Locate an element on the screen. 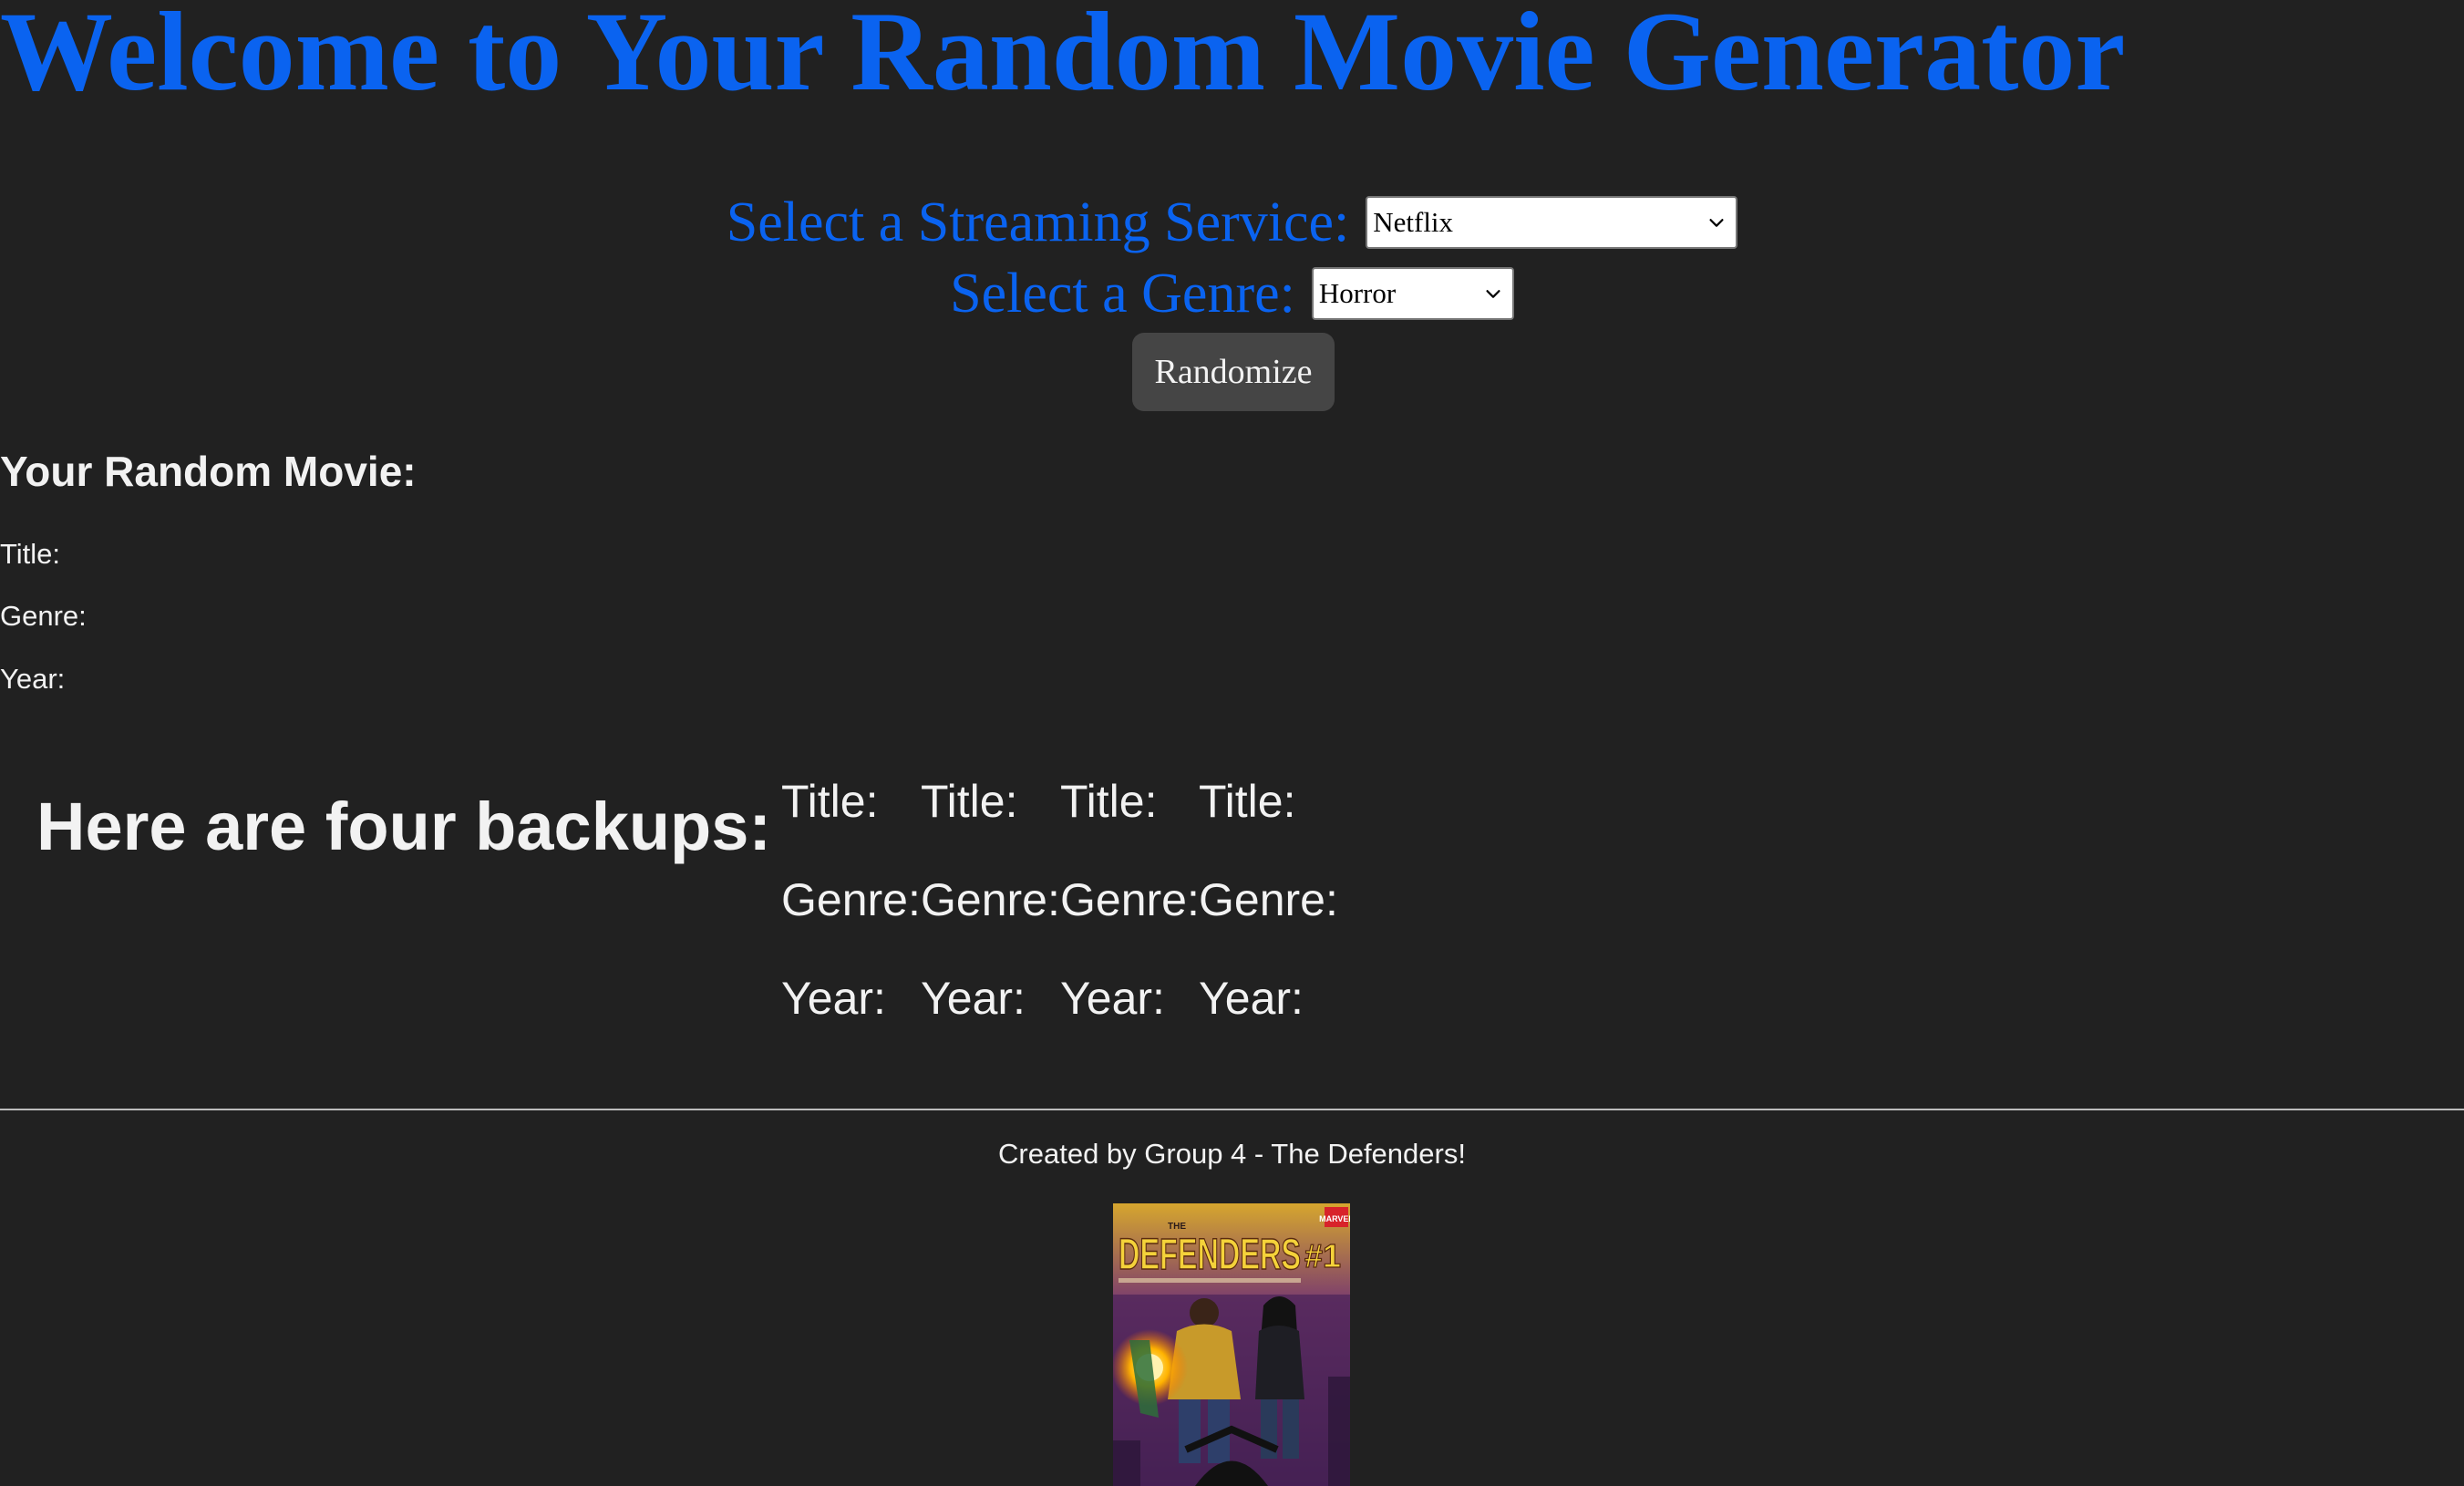 The width and height of the screenshot is (2464, 1486). genre-label: Select a Genre: is located at coordinates (1122, 293).